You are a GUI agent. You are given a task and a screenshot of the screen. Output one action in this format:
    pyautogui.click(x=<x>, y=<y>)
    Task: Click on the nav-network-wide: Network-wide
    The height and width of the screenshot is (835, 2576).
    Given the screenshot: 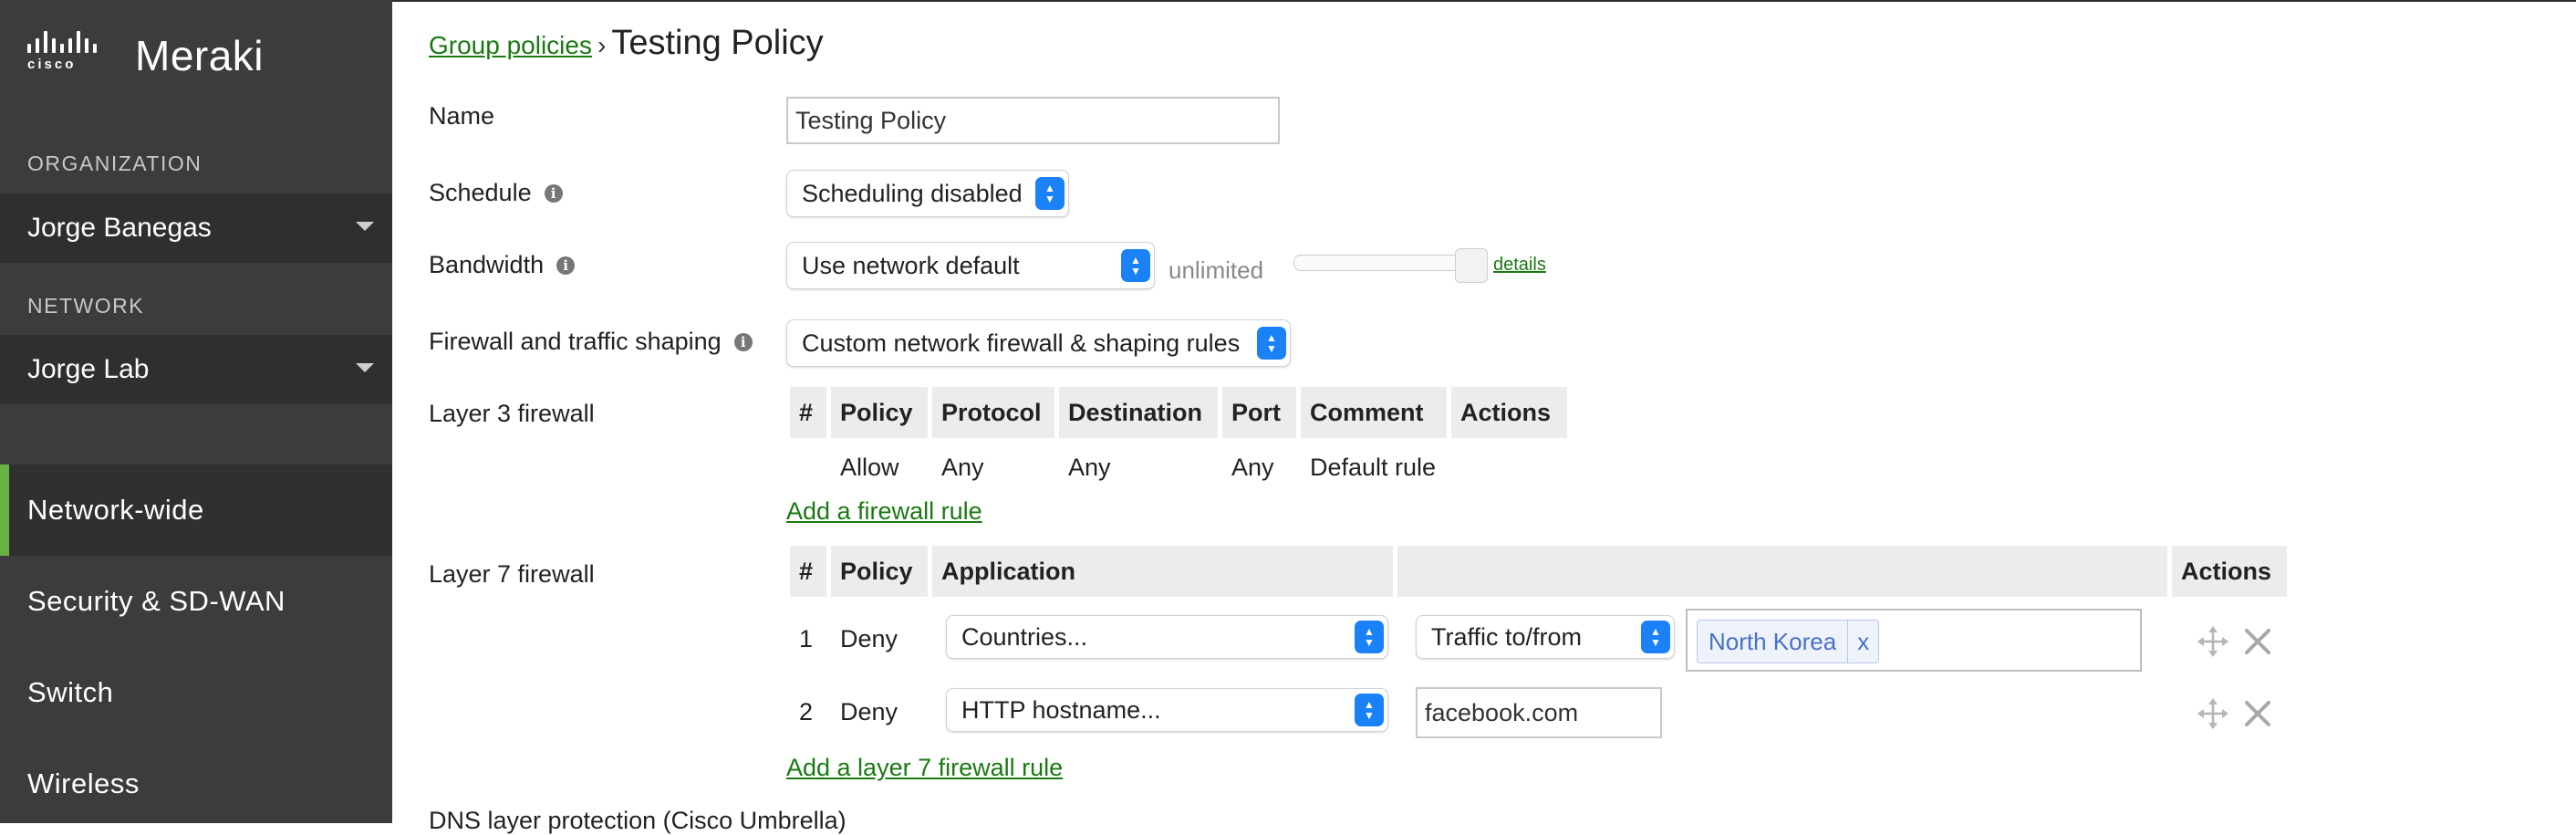 What is the action you would take?
    pyautogui.click(x=196, y=510)
    